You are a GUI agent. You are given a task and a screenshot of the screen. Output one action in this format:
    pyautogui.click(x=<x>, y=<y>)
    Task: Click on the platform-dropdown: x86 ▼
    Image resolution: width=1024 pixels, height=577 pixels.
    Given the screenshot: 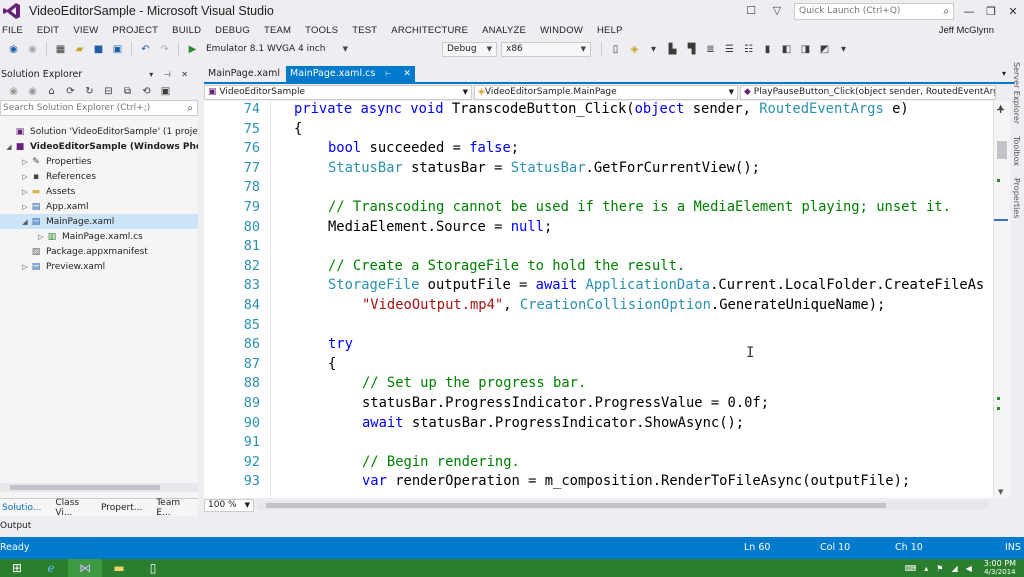 What is the action you would take?
    pyautogui.click(x=546, y=49)
    